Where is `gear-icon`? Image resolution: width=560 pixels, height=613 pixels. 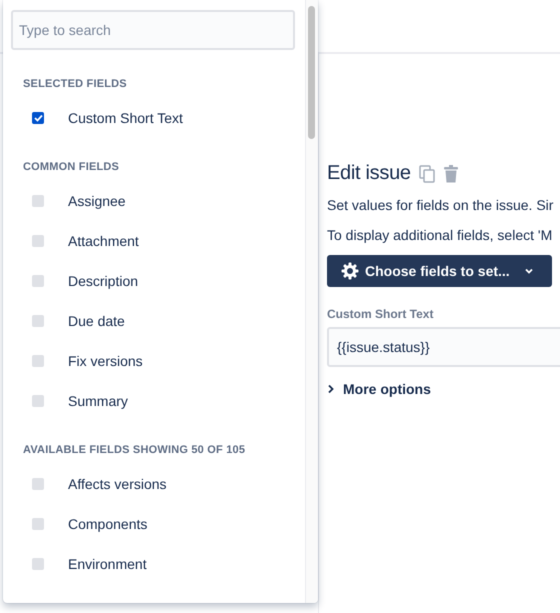
gear-icon is located at coordinates (350, 271).